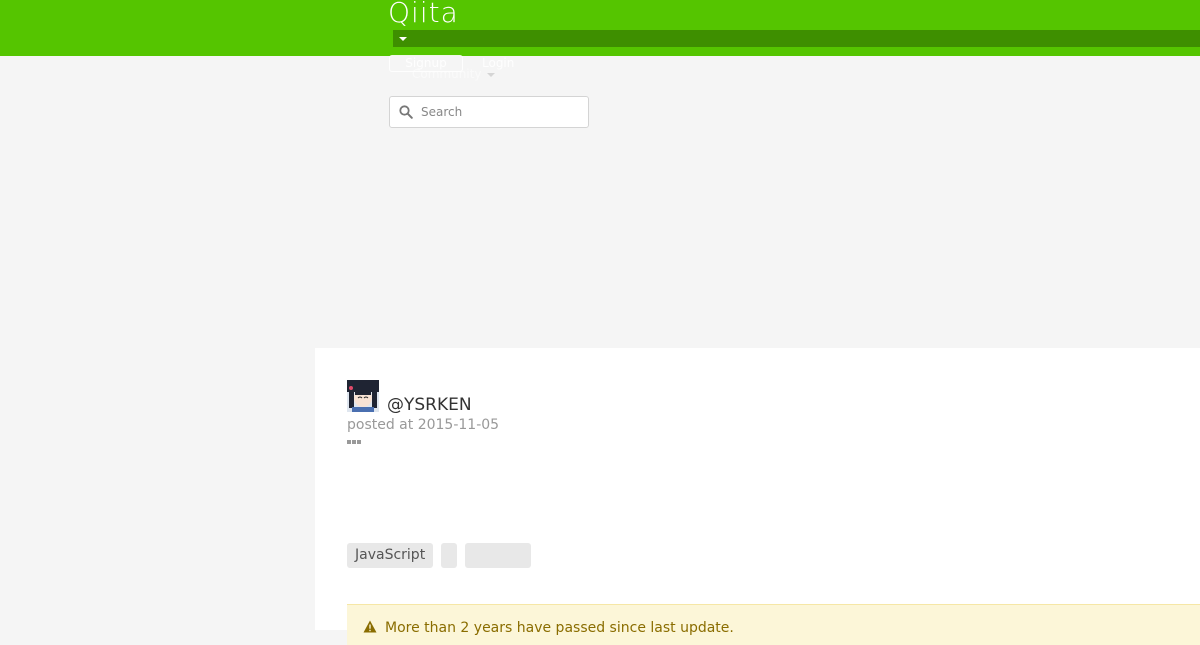  Describe the element at coordinates (370, 626) in the screenshot. I see `warning-icon` at that location.